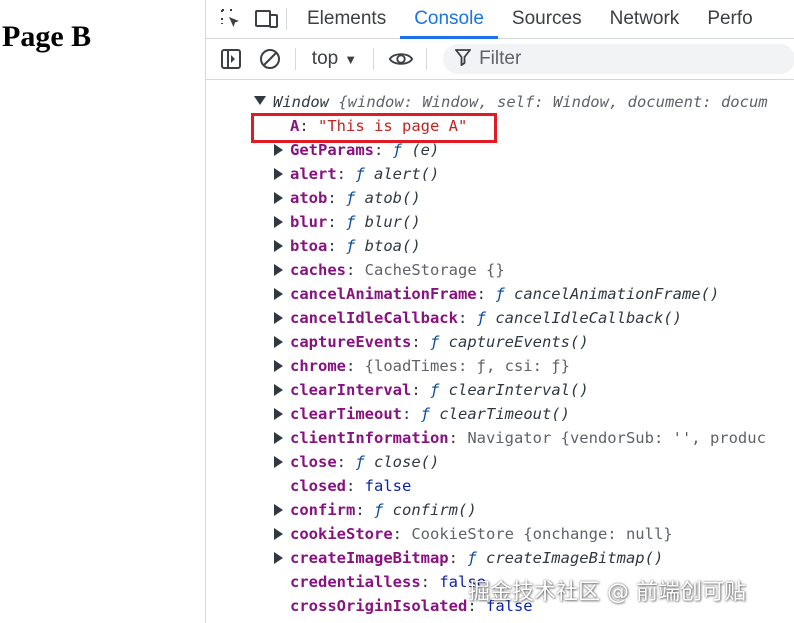 The image size is (794, 623). I want to click on property-key: caches, so click(318, 270).